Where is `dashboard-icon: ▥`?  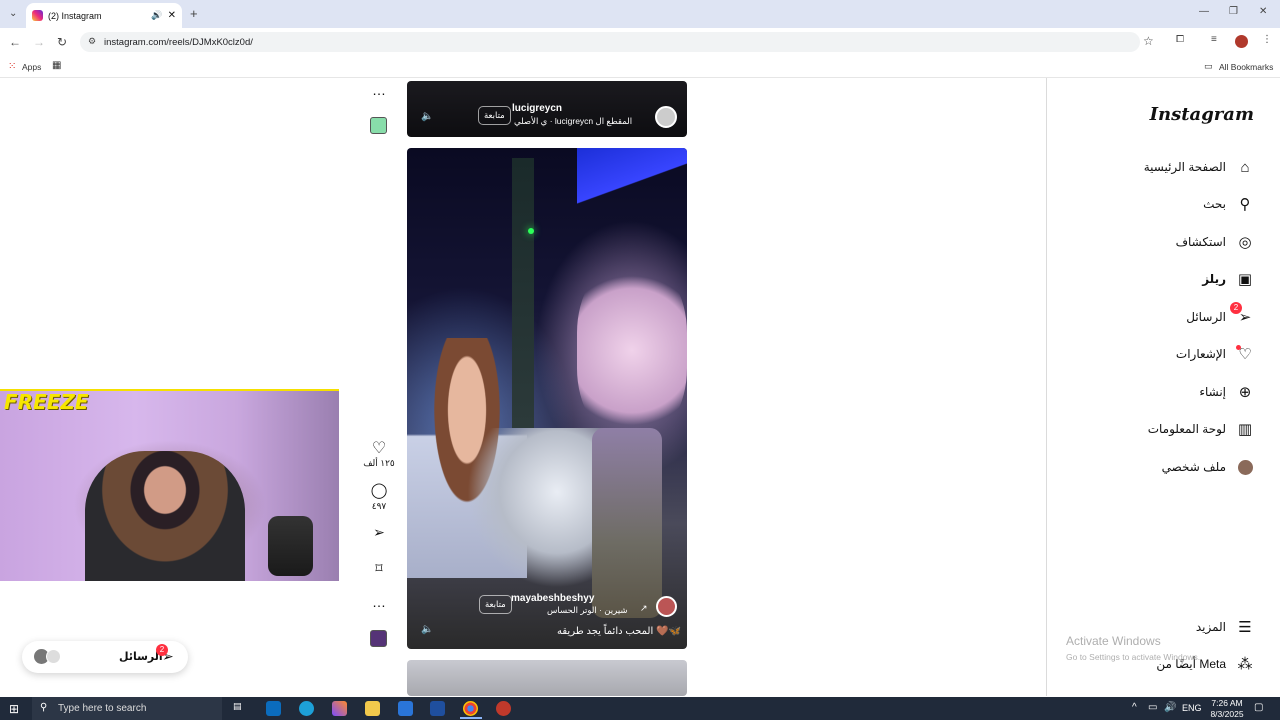
dashboard-icon: ▥ is located at coordinates (1245, 429).